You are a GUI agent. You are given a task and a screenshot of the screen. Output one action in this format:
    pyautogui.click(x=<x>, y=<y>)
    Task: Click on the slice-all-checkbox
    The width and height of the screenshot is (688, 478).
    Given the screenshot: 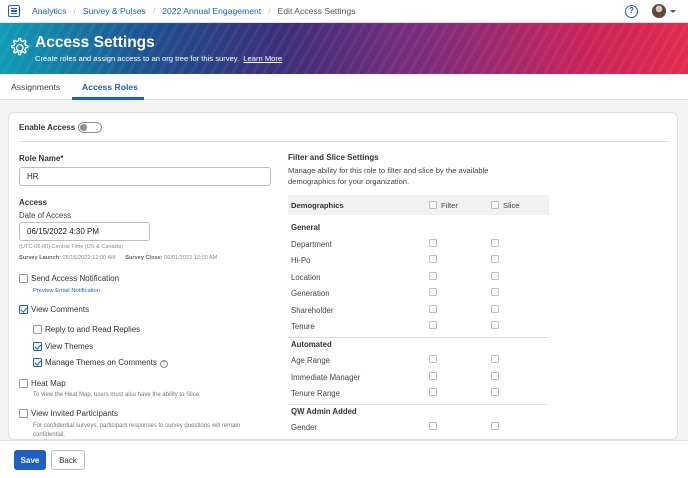 What is the action you would take?
    pyautogui.click(x=495, y=205)
    